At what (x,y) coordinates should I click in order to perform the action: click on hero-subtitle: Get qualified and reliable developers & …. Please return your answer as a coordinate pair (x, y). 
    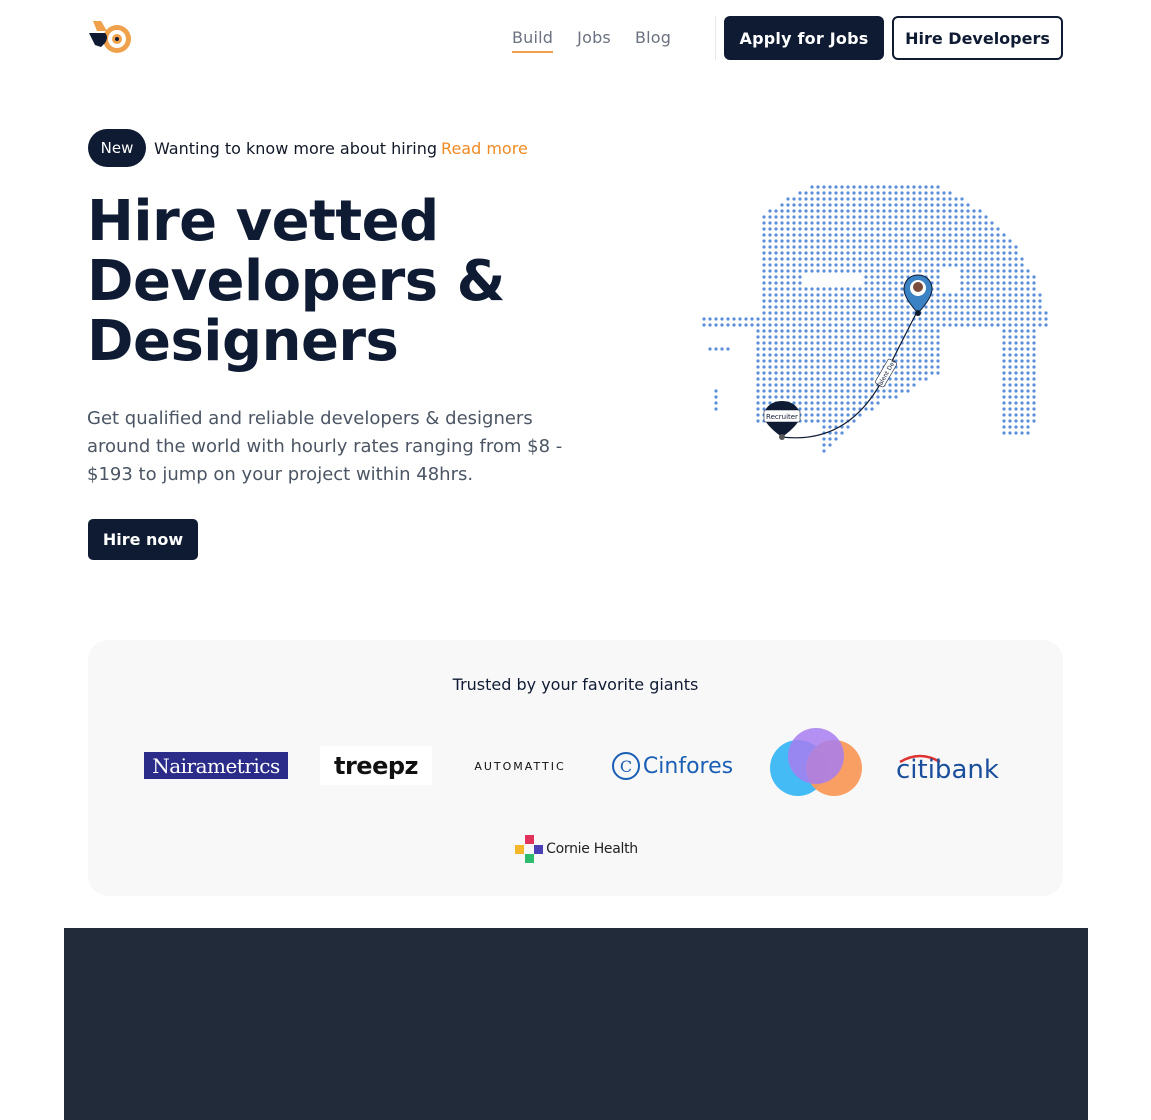
    Looking at the image, I should click on (325, 446).